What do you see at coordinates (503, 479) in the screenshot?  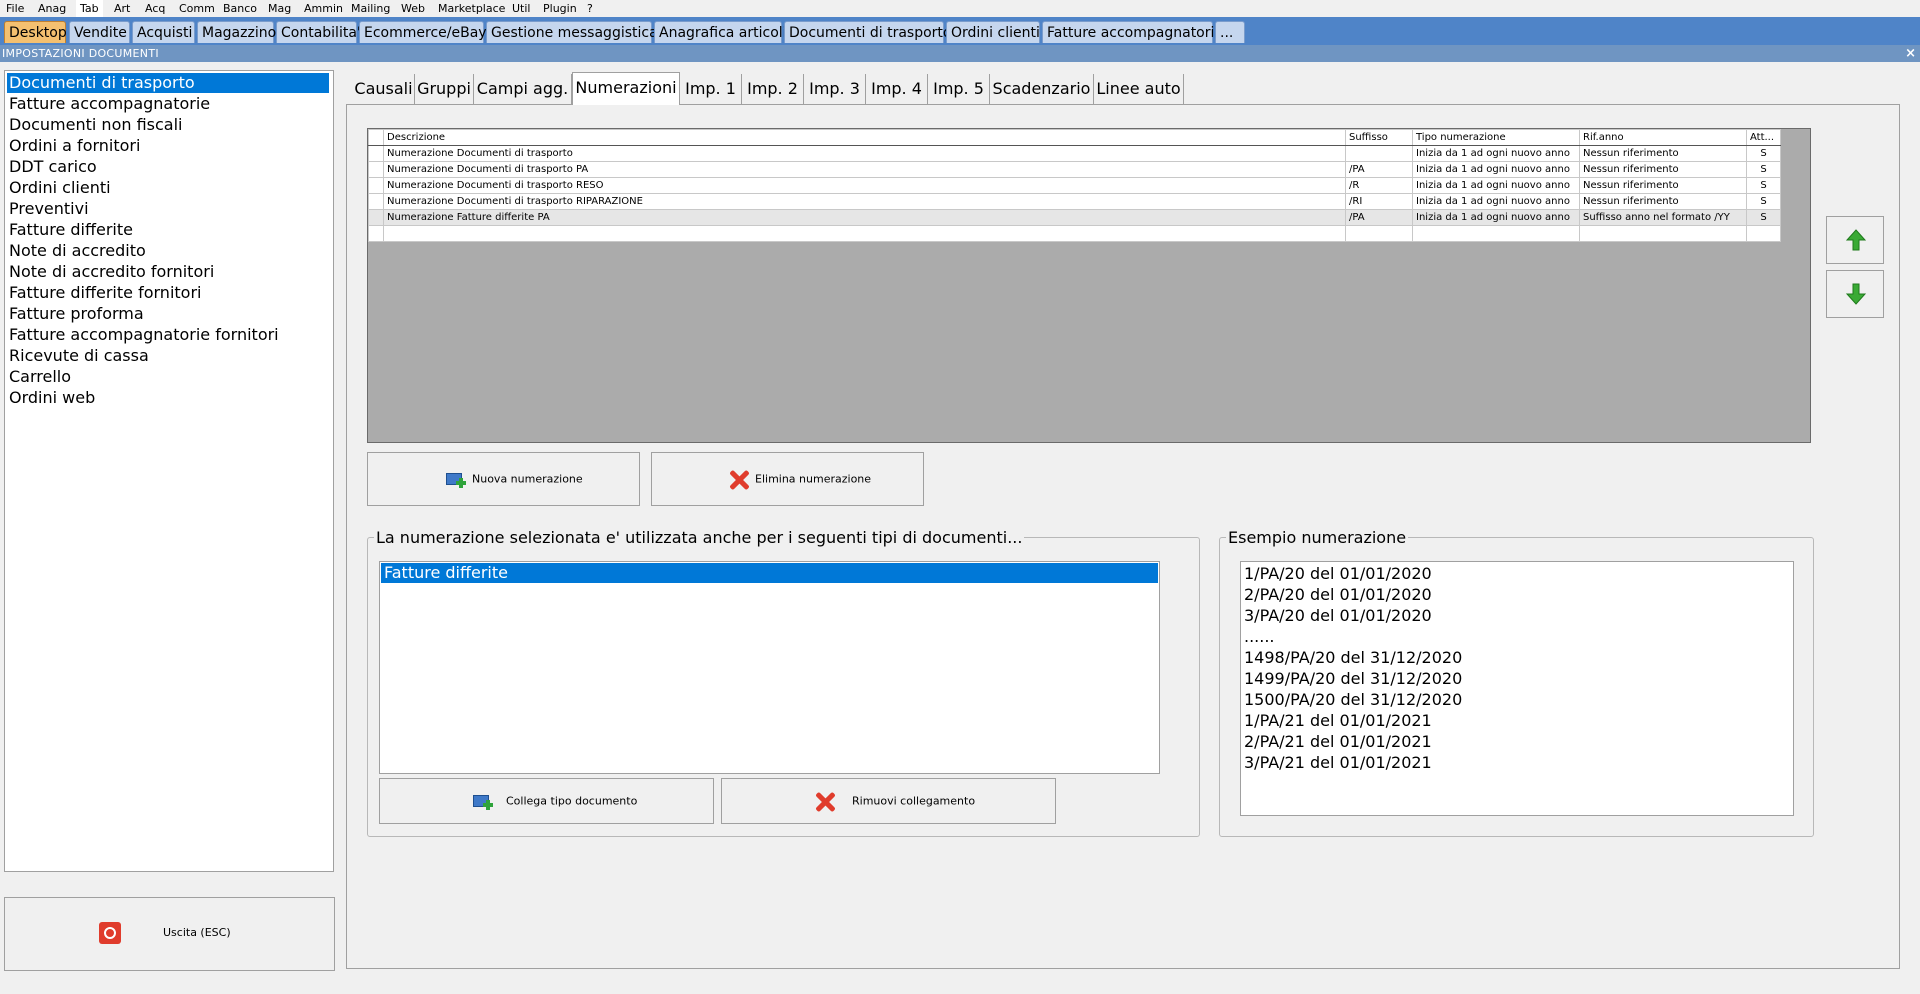 I see `new-numbering-button: Nuova numerazione` at bounding box center [503, 479].